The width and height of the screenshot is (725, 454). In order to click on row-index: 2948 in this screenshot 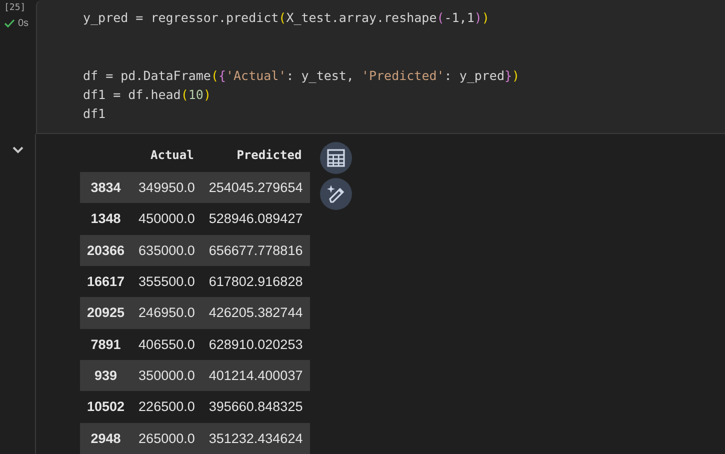, I will do `click(106, 438)`.